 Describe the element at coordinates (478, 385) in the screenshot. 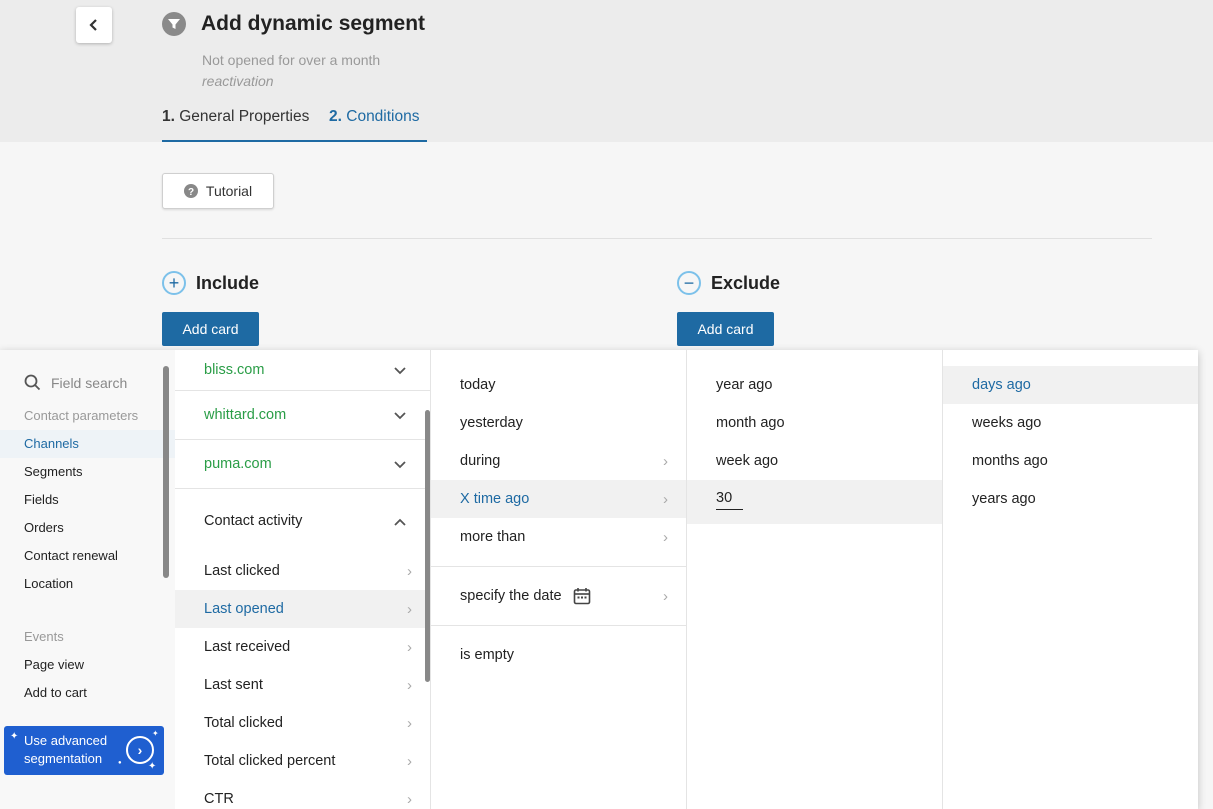

I see `operator-label: today` at that location.